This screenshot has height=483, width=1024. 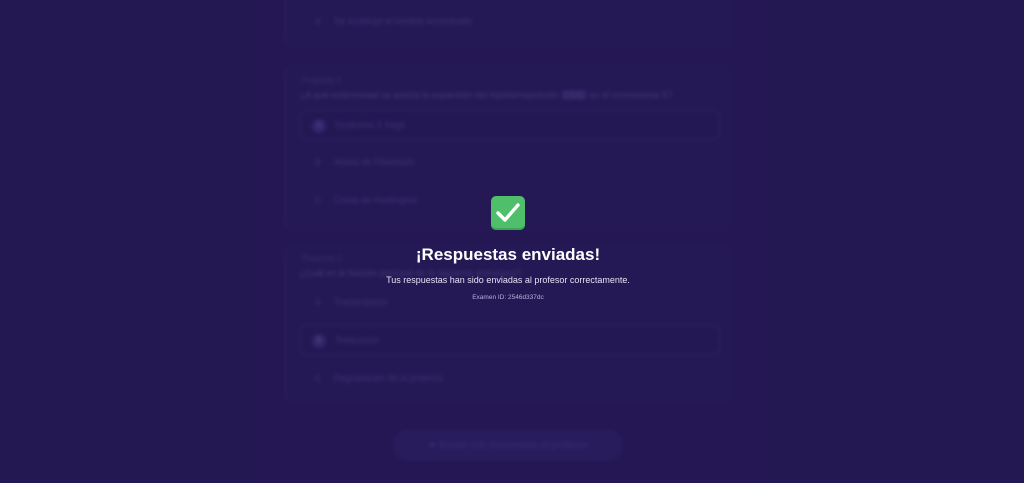 What do you see at coordinates (508, 297) in the screenshot?
I see `exam-id-label: Examen ID: 2546d337dc` at bounding box center [508, 297].